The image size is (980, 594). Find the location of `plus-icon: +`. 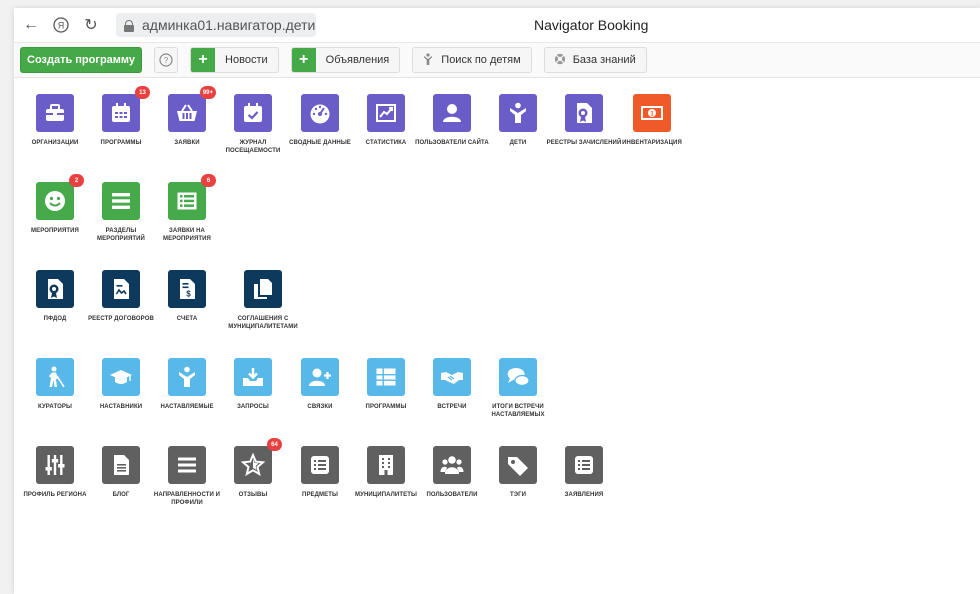

plus-icon: + is located at coordinates (303, 60).